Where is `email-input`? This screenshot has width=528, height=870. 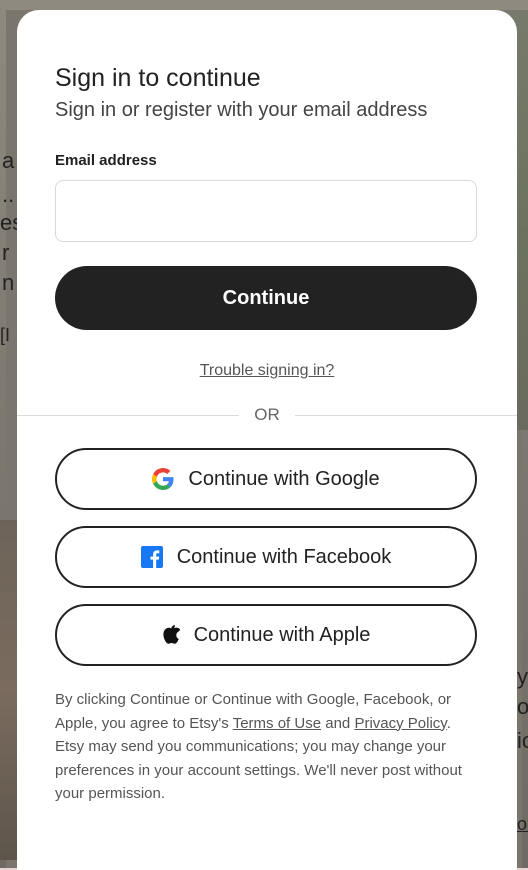 email-input is located at coordinates (266, 211).